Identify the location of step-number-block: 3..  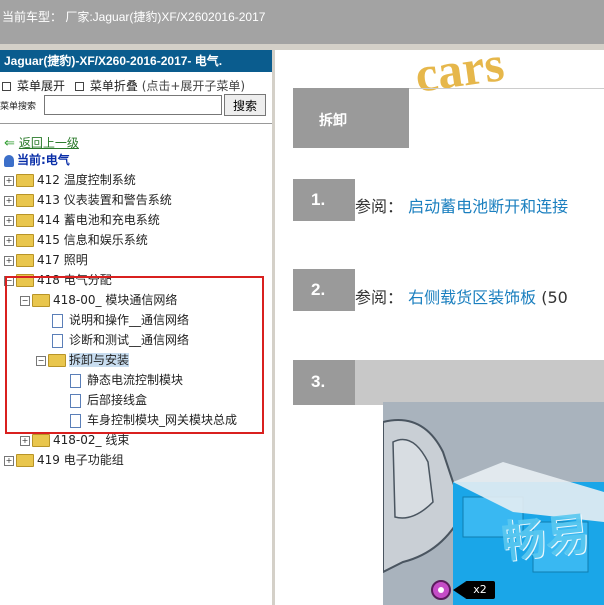
(324, 382).